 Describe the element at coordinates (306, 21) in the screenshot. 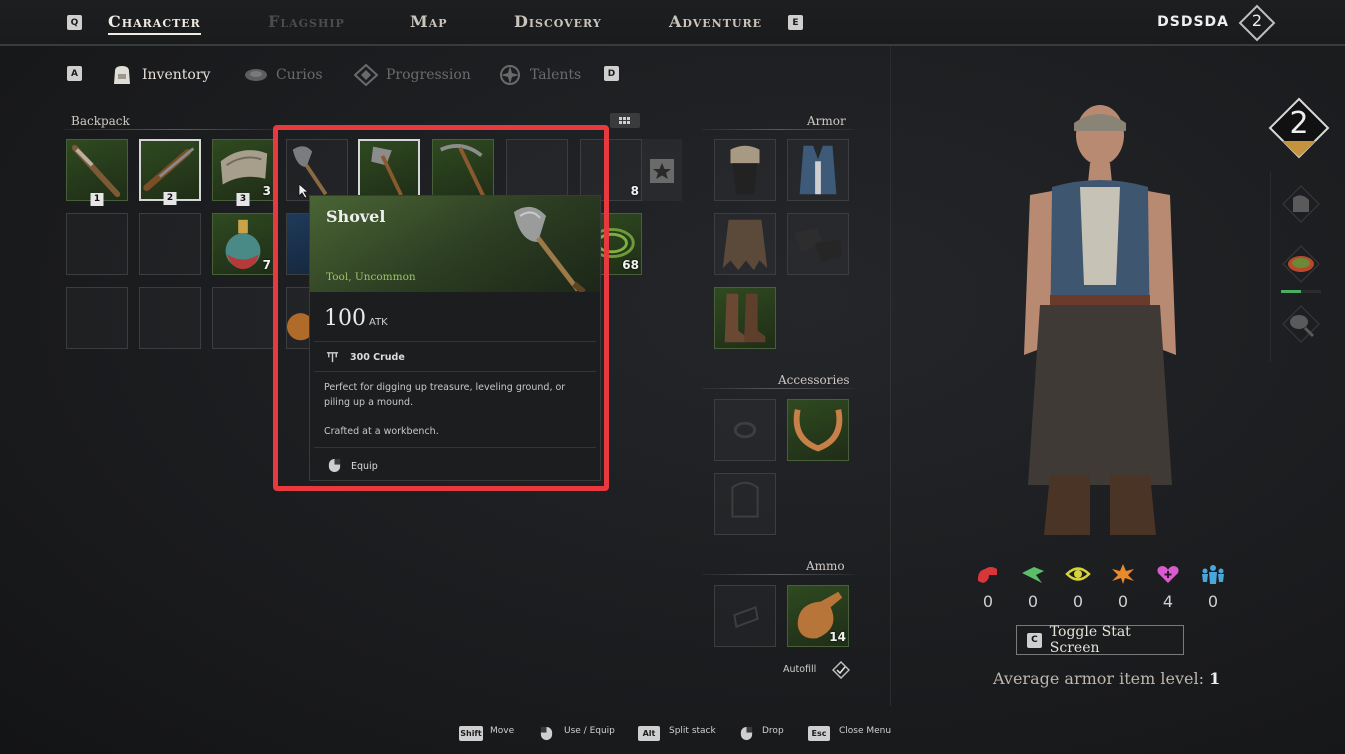

I see `tab-flagship: Flagship` at that location.